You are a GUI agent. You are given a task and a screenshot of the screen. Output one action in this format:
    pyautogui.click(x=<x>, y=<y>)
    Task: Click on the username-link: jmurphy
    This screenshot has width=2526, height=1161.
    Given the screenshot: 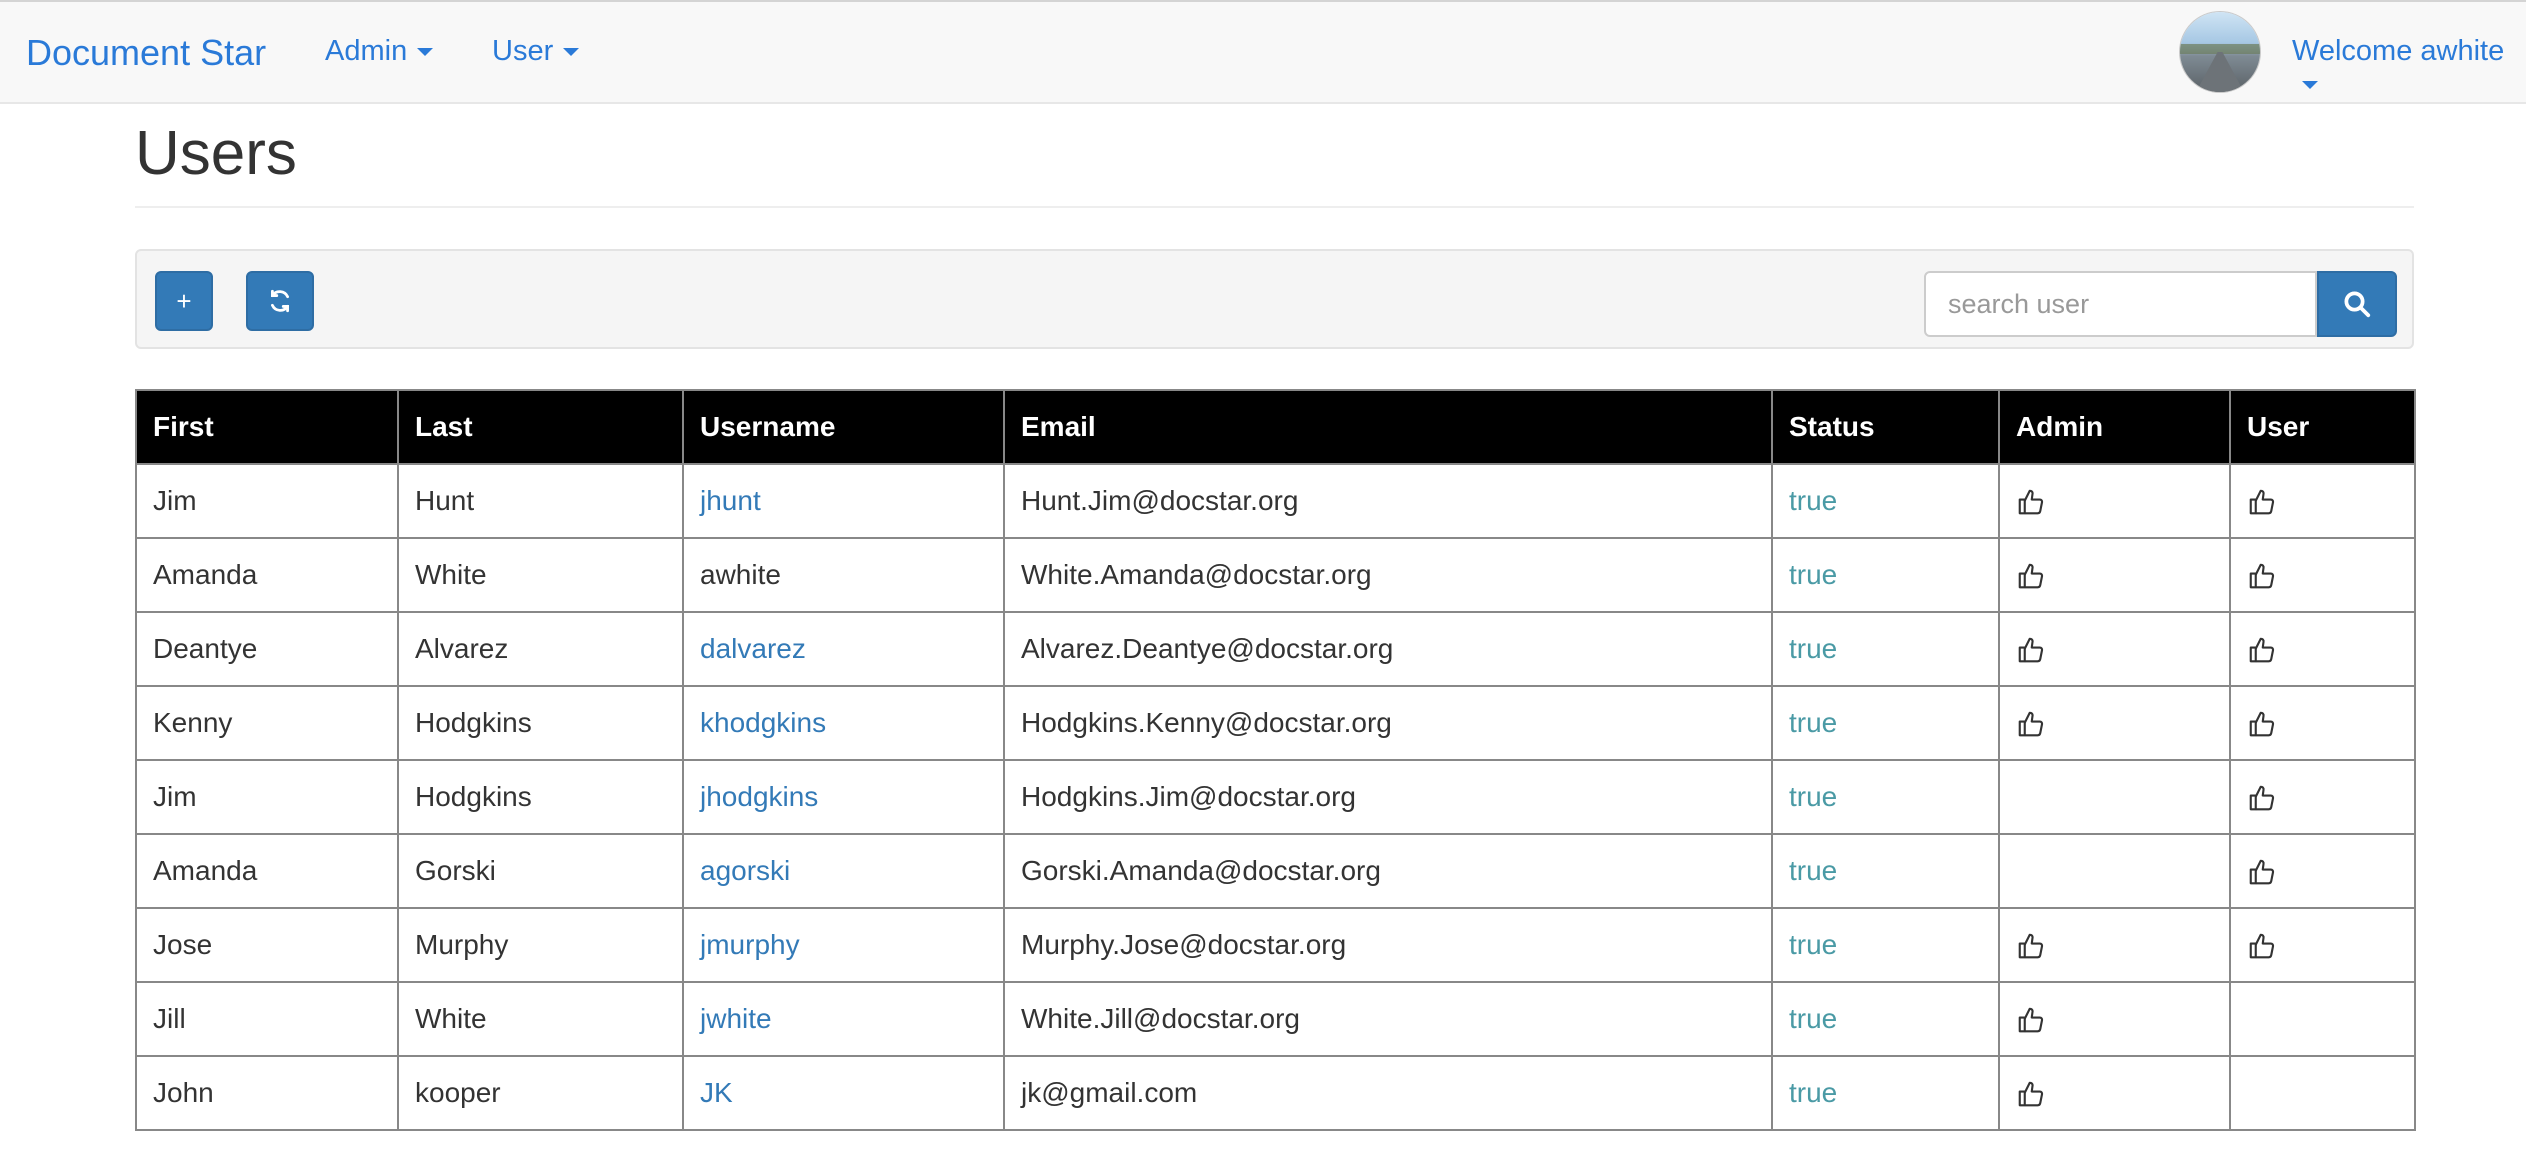 What is the action you would take?
    pyautogui.click(x=750, y=944)
    